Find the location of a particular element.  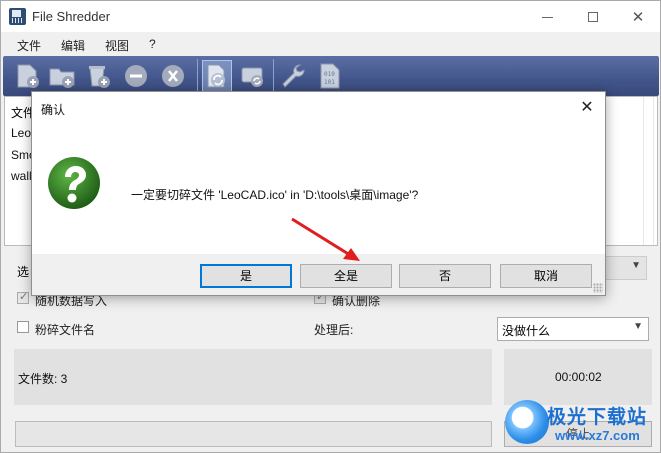

shred-icon is located at coordinates (216, 76).